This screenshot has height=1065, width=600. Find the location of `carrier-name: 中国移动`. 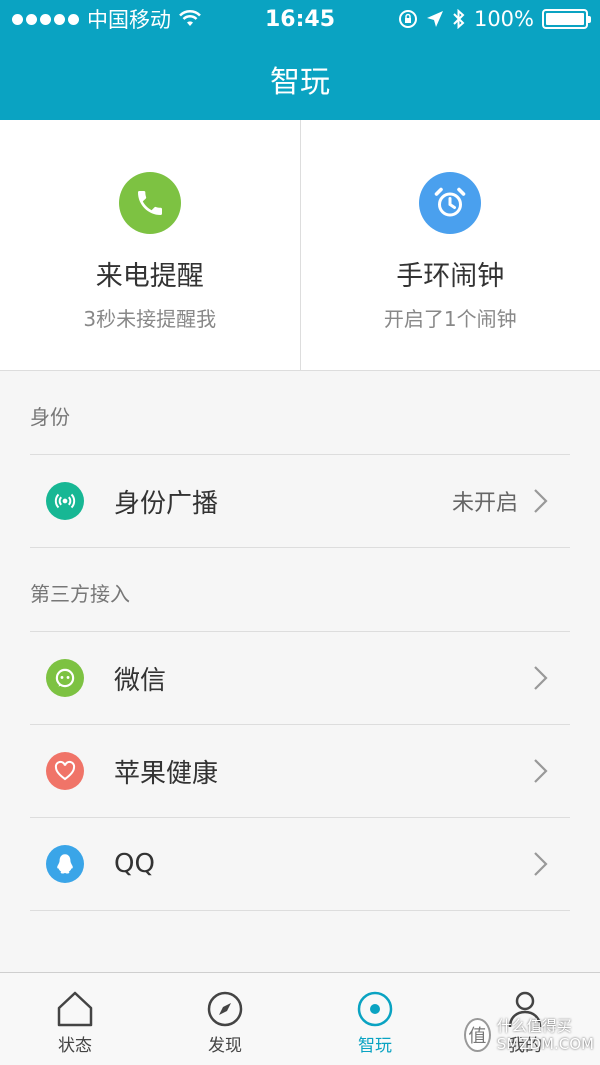

carrier-name: 中国移动 is located at coordinates (129, 20).